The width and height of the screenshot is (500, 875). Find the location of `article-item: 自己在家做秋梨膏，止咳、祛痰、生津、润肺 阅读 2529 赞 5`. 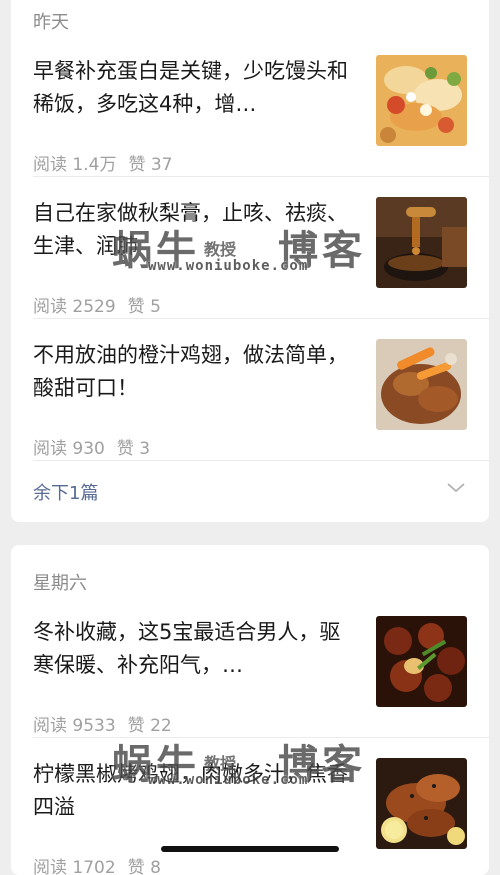

article-item: 自己在家做秋梨膏，止咳、祛痰、生津、润肺 阅读 2529 赞 5 is located at coordinates (250, 257).